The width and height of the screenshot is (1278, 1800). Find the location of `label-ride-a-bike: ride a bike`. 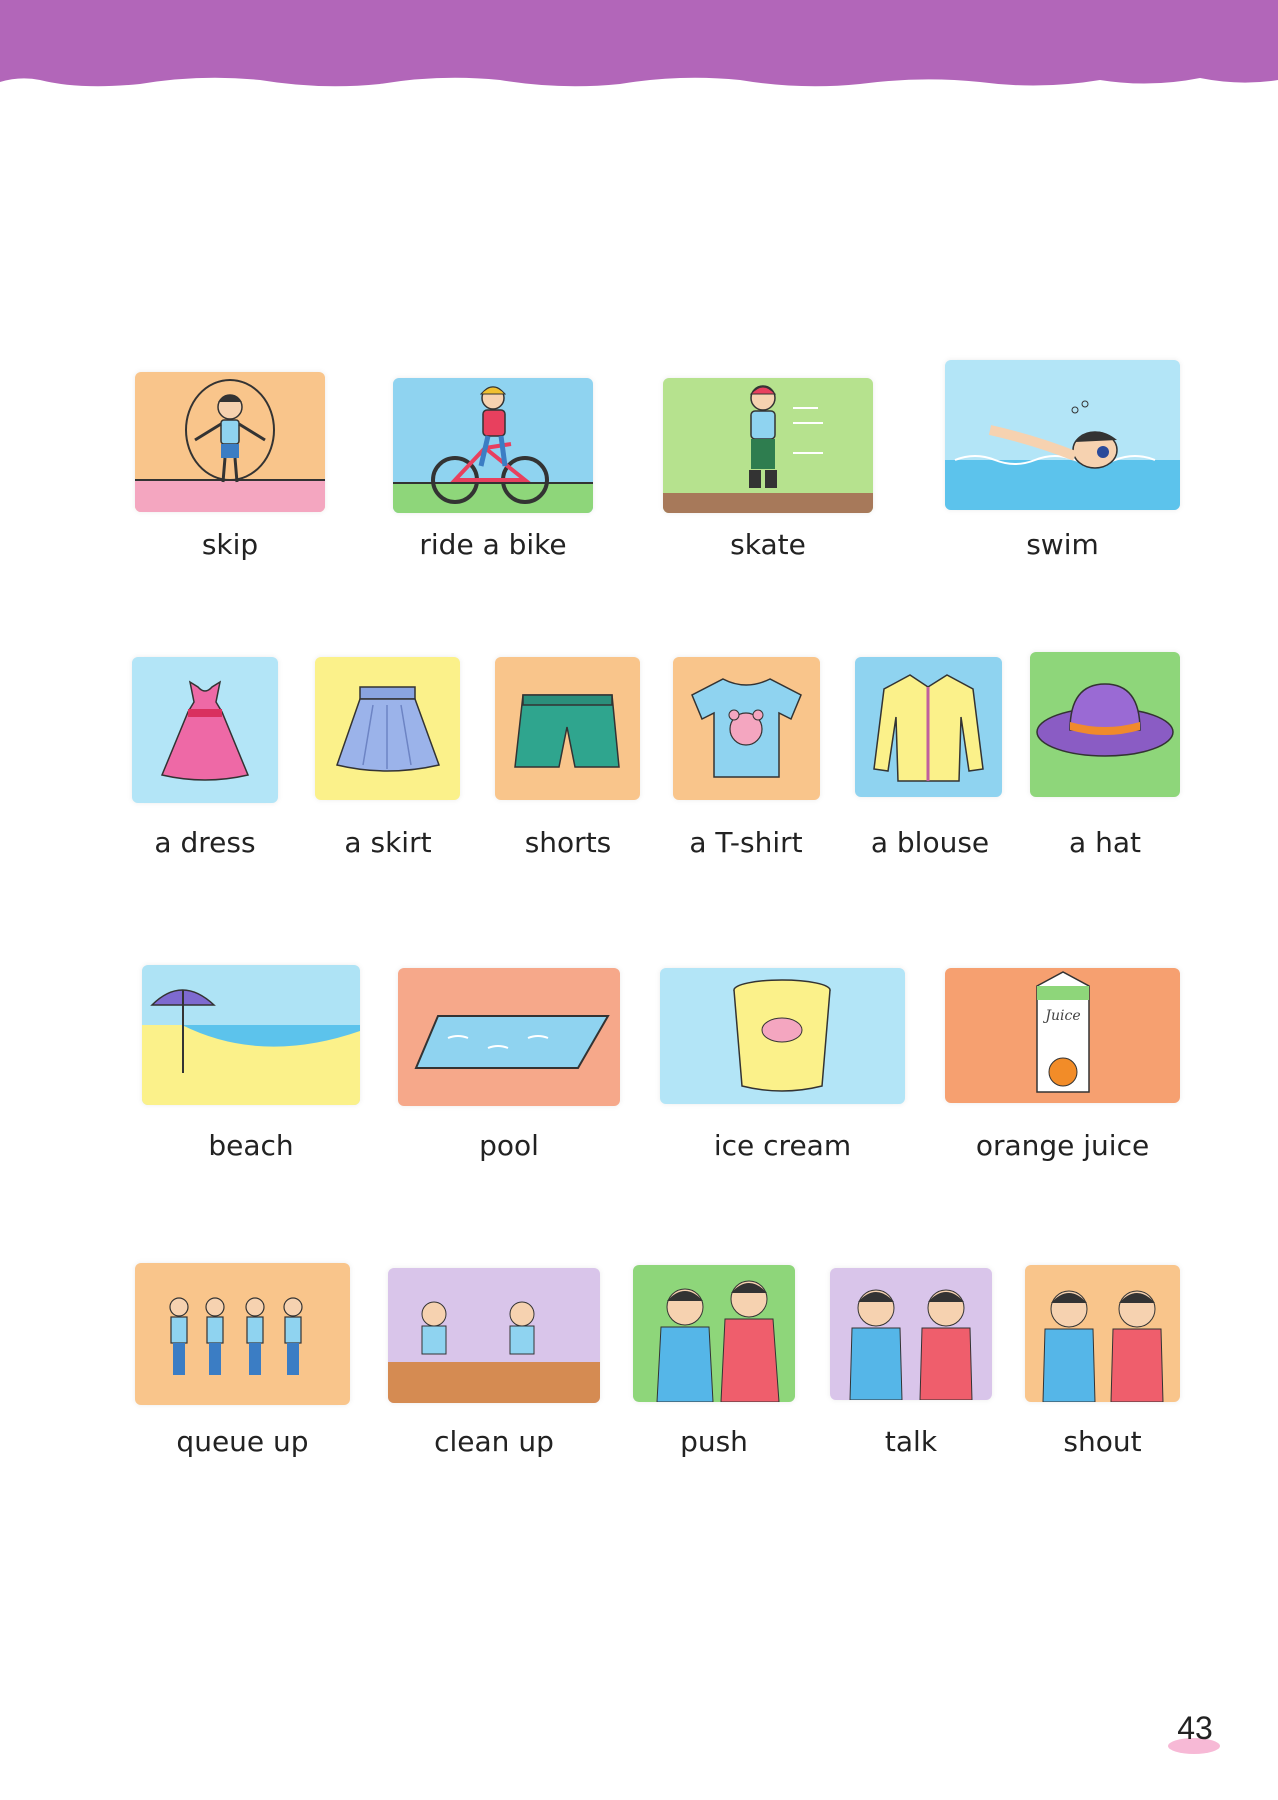

label-ride-a-bike: ride a bike is located at coordinates (493, 544).